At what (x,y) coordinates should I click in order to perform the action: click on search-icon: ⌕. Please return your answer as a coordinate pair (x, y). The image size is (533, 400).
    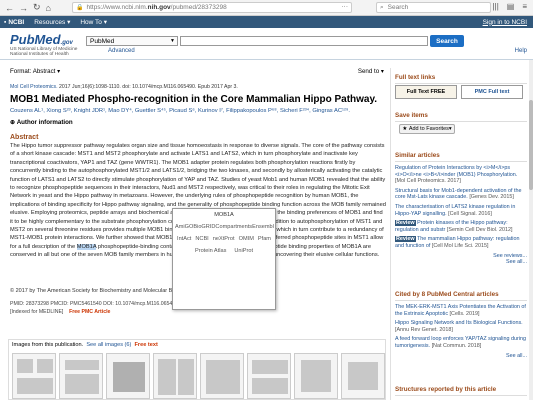
    Looking at the image, I should click on (382, 7).